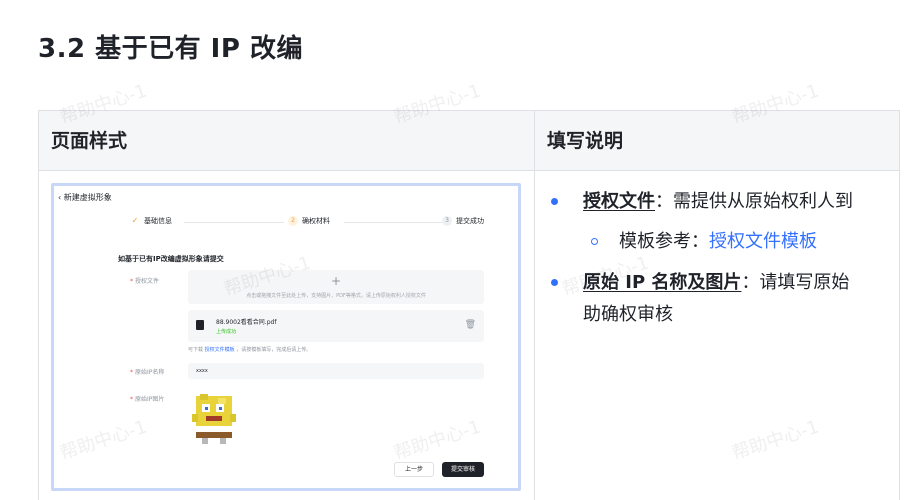 Image resolution: width=919 pixels, height=500 pixels. I want to click on ip-image-thumbnail, so click(214, 419).